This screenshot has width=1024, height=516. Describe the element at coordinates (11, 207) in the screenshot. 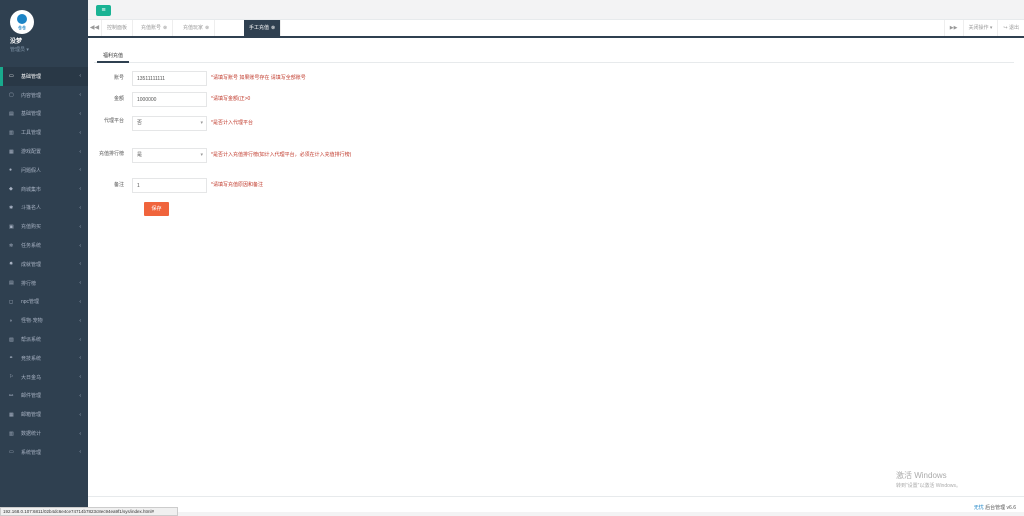

I see `menu-icon: ✱` at that location.